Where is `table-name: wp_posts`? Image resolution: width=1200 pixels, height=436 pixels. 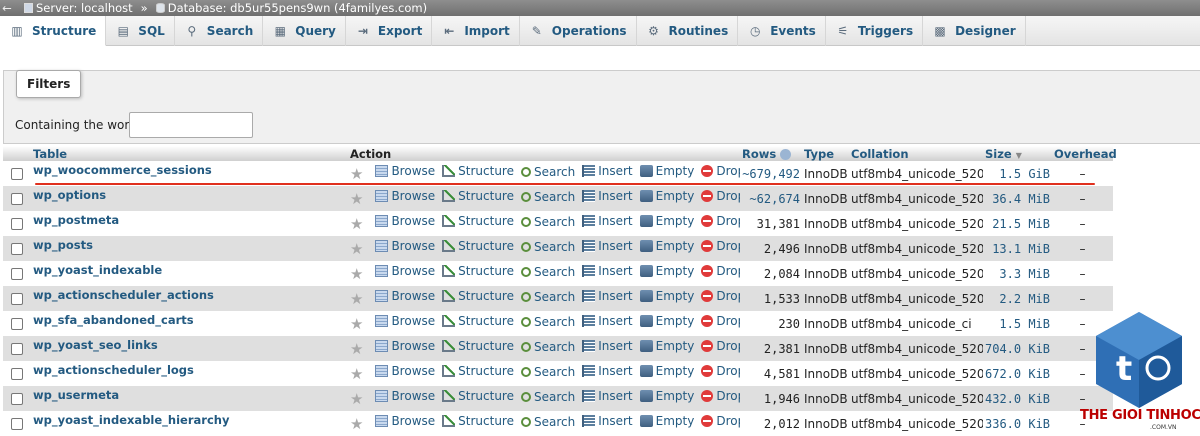 table-name: wp_posts is located at coordinates (189, 248).